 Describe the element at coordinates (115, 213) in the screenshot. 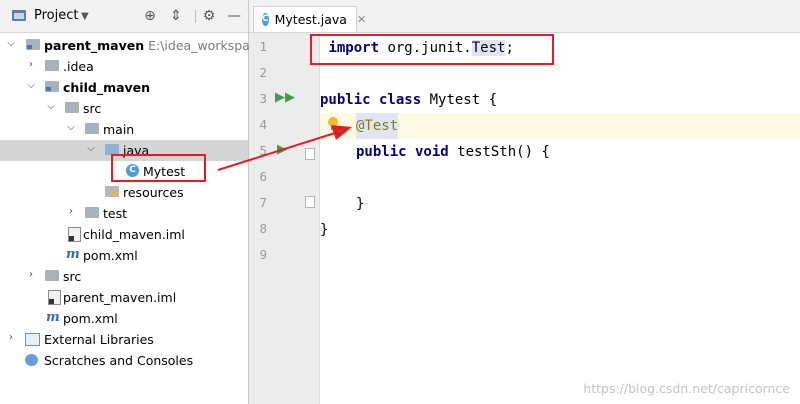

I see `tree-item-label: test` at that location.